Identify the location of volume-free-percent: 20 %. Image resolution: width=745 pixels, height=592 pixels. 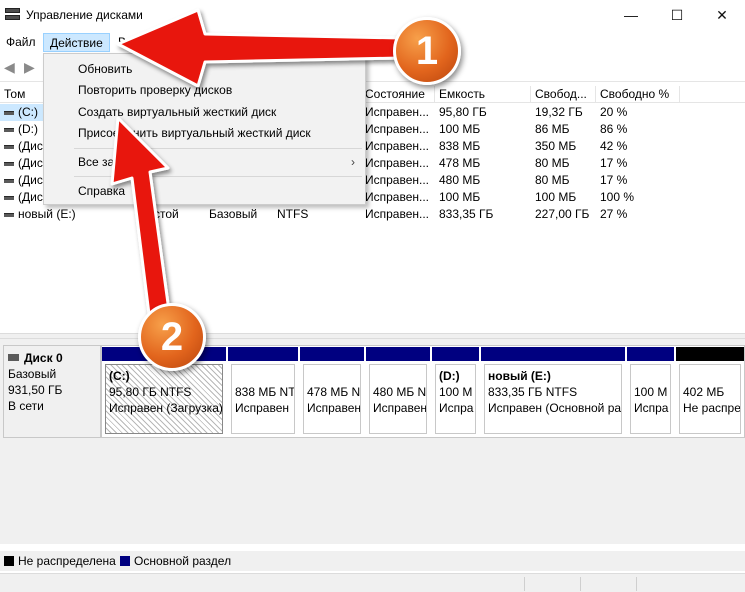
(614, 112).